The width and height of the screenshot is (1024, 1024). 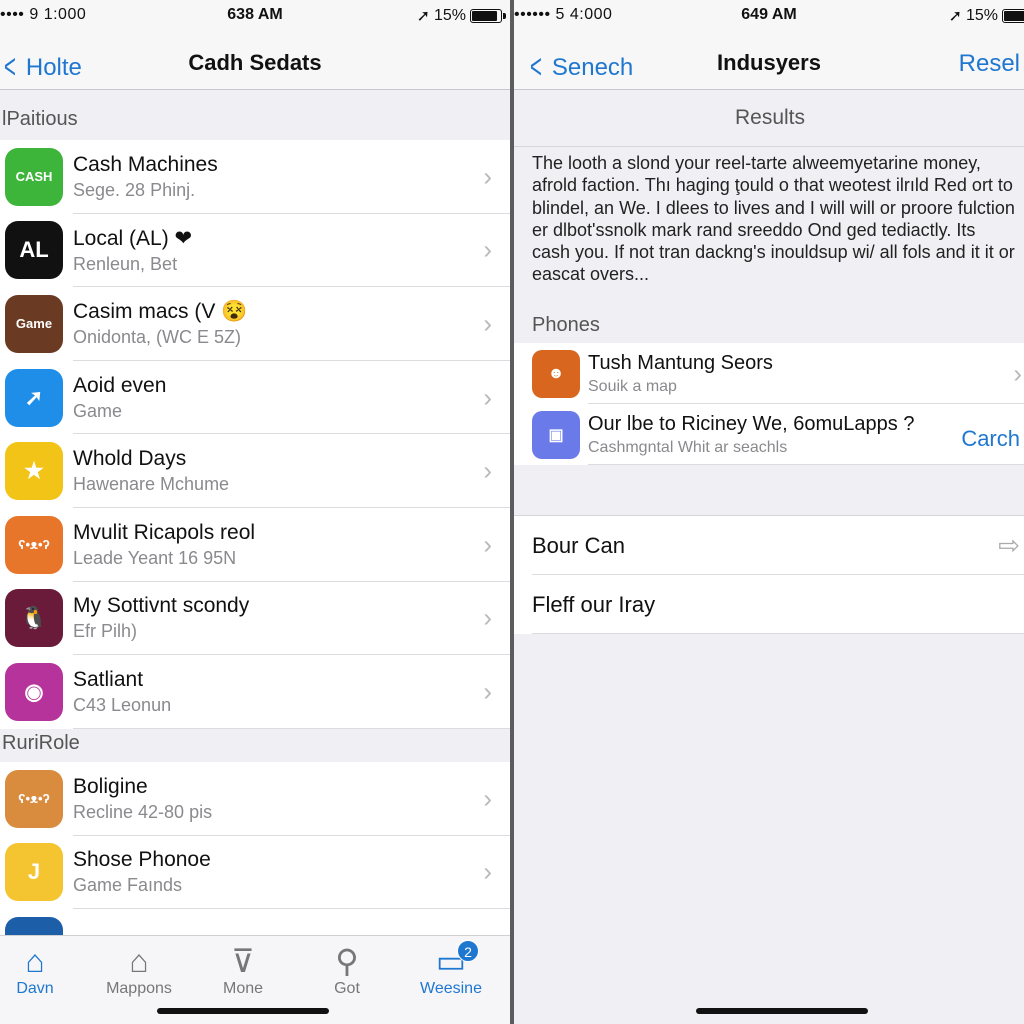 What do you see at coordinates (769, 604) in the screenshot?
I see `option-row: Fleff our Iray` at bounding box center [769, 604].